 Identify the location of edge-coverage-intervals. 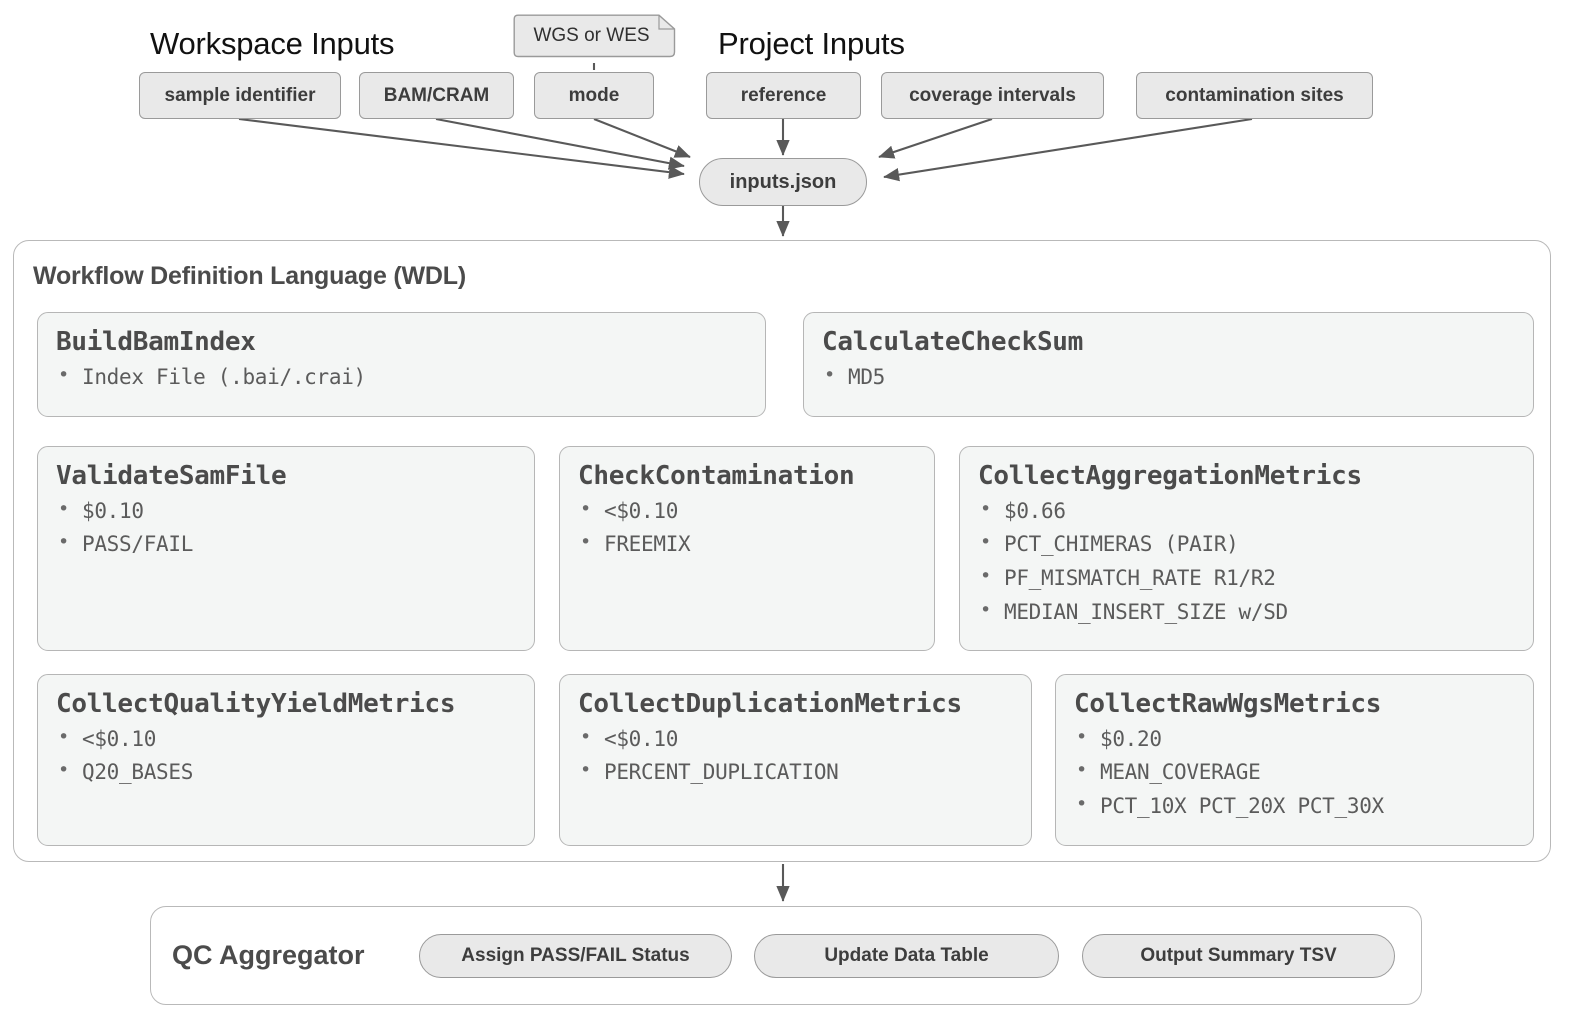
(935, 138).